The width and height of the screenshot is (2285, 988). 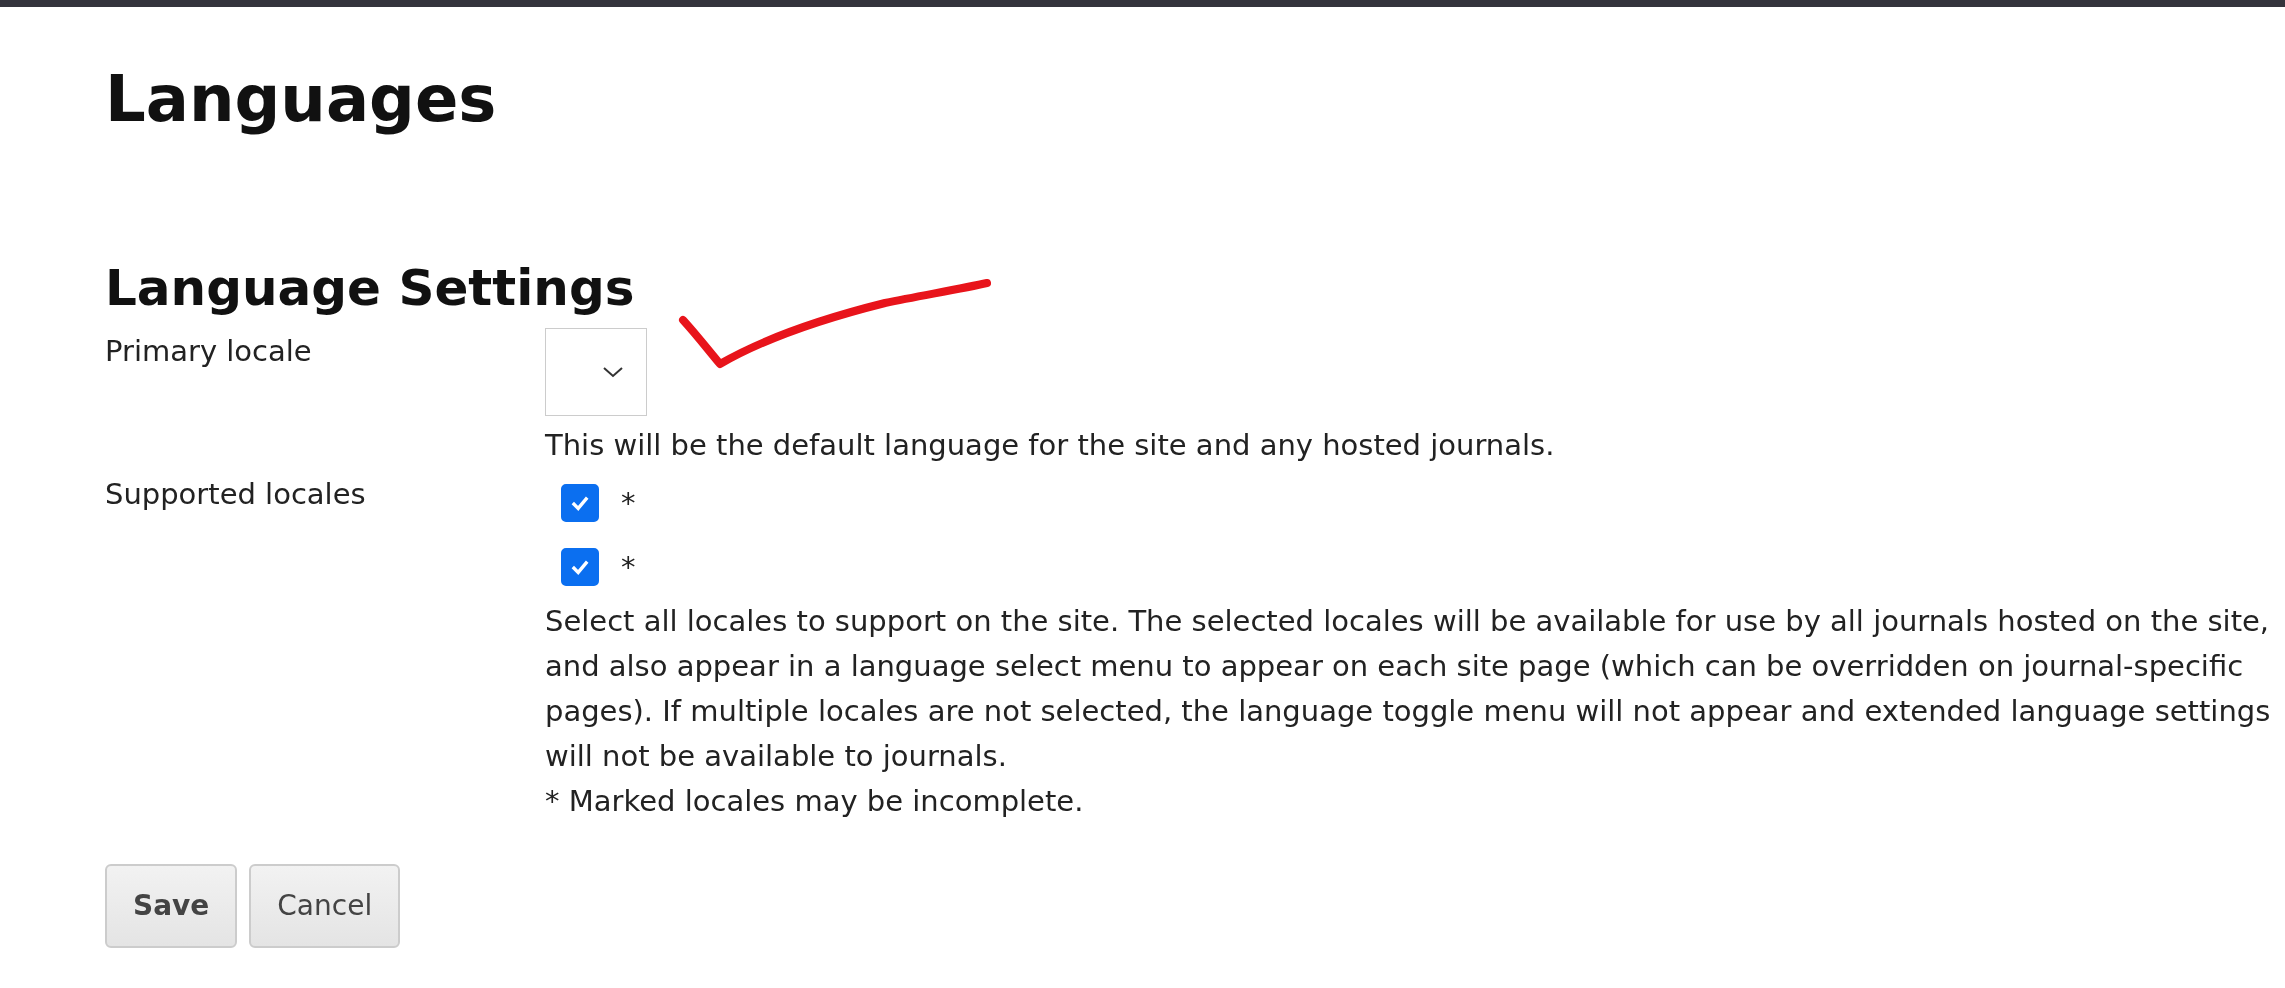 I want to click on help-text: This will be the default language for the site and any hosted journals., so click(x=1050, y=445).